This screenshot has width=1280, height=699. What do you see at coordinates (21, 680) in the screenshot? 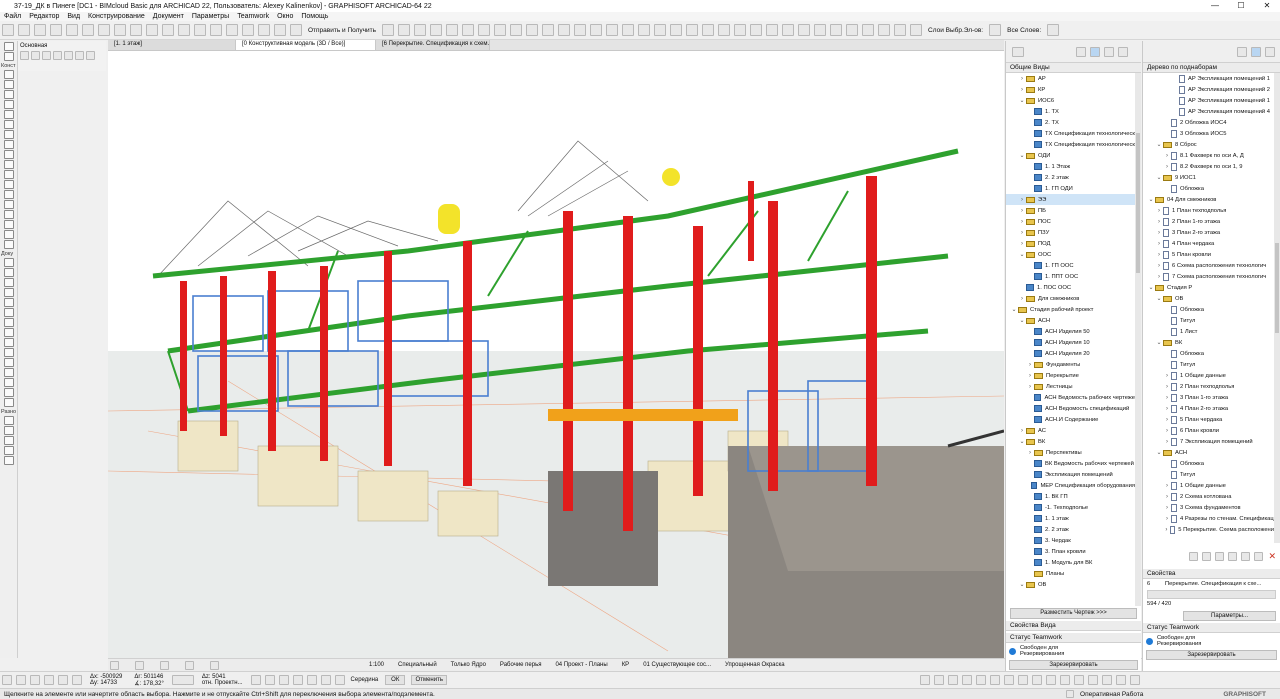
I see `coord-snap-icon` at bounding box center [21, 680].